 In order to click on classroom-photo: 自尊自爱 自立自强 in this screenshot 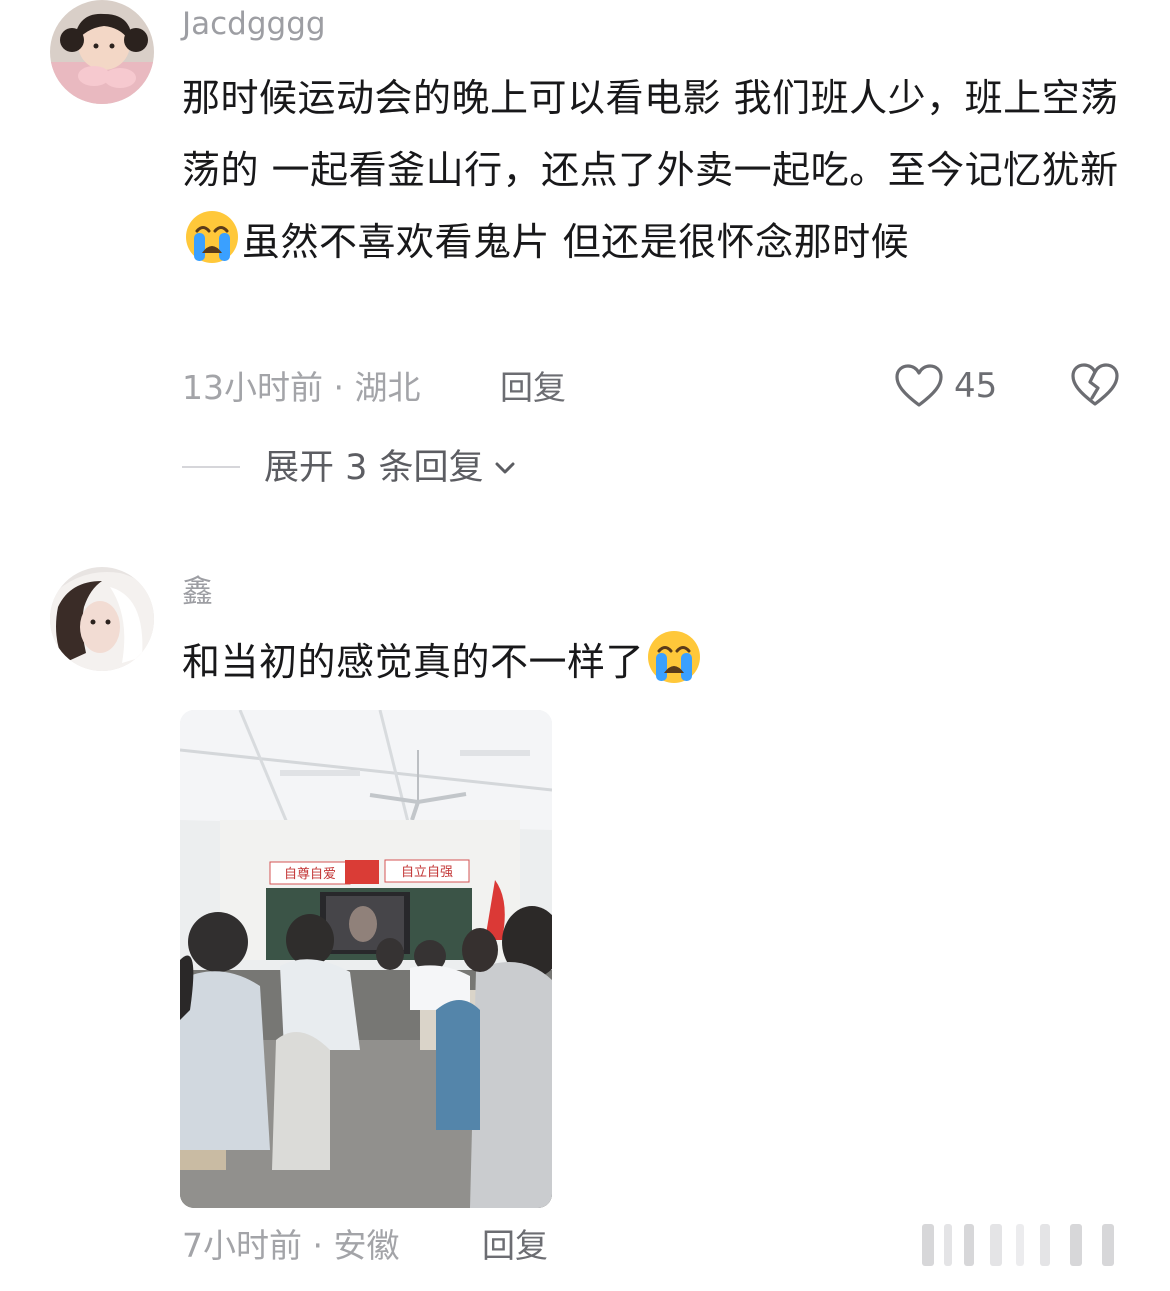, I will do `click(366, 959)`.